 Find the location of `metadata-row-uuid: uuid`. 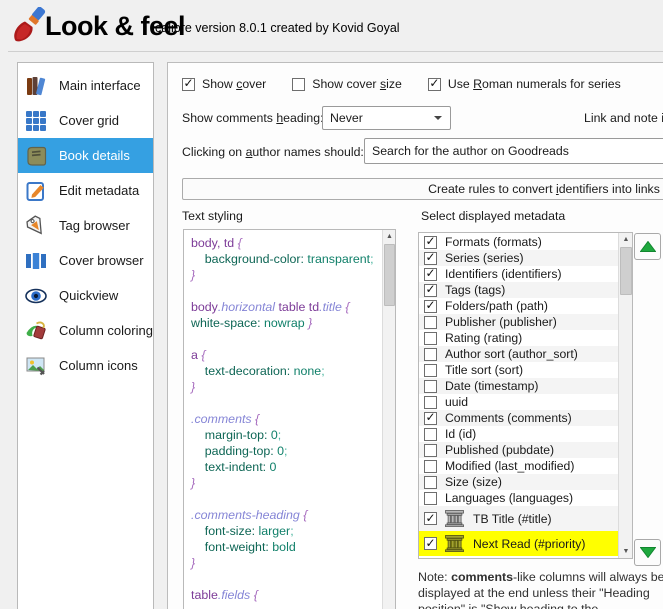

metadata-row-uuid: uuid is located at coordinates (518, 402).